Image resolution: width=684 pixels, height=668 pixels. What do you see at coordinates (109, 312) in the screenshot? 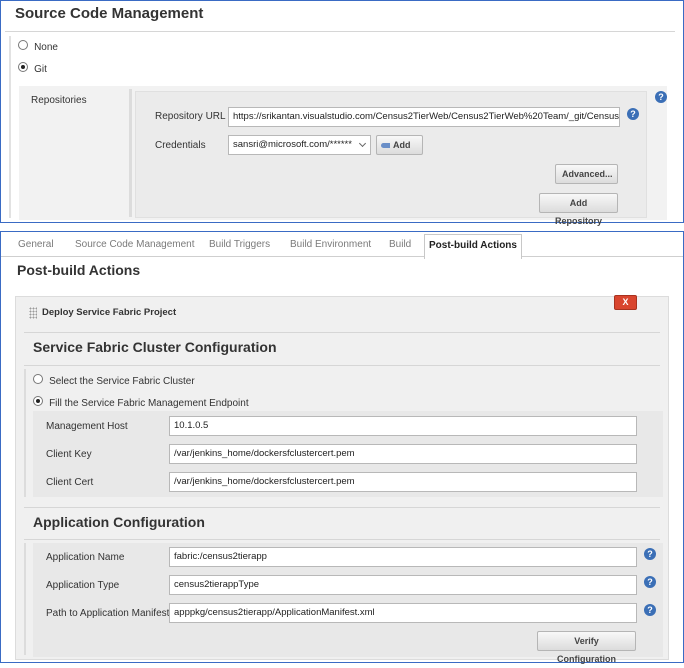
I see `step-title: Deploy Service Fabric Project` at bounding box center [109, 312].